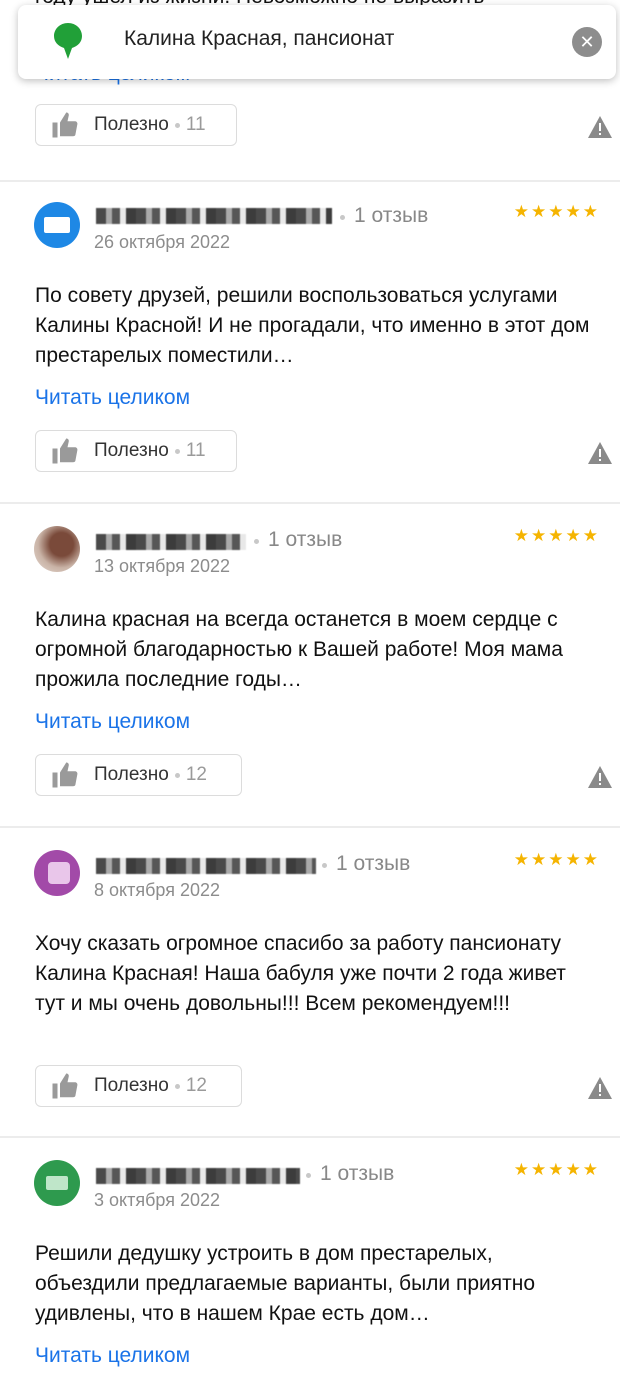  I want to click on review-date: 26 октября 2022, so click(162, 242).